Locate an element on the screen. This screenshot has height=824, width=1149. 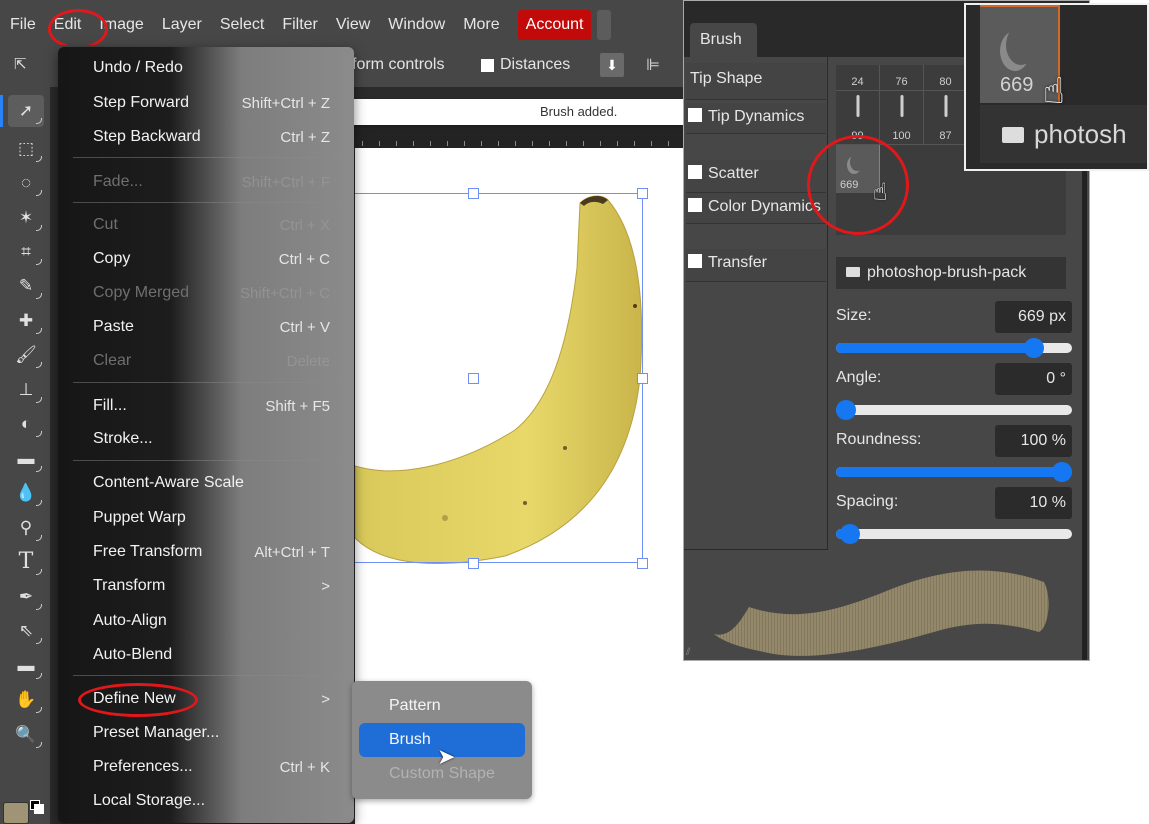
lasso-tool-icon: ◌ is located at coordinates (26, 183).